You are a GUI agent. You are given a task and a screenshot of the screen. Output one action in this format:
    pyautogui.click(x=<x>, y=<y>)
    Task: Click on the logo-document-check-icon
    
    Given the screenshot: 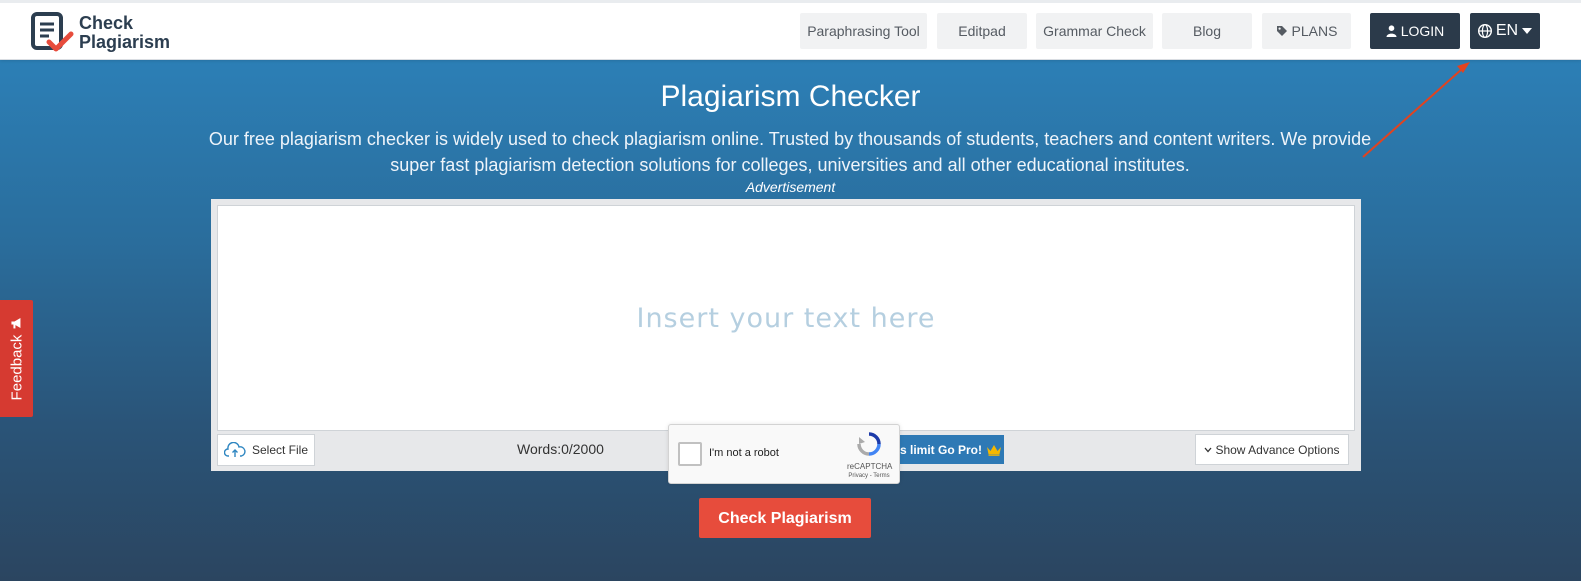 What is the action you would take?
    pyautogui.click(x=53, y=33)
    